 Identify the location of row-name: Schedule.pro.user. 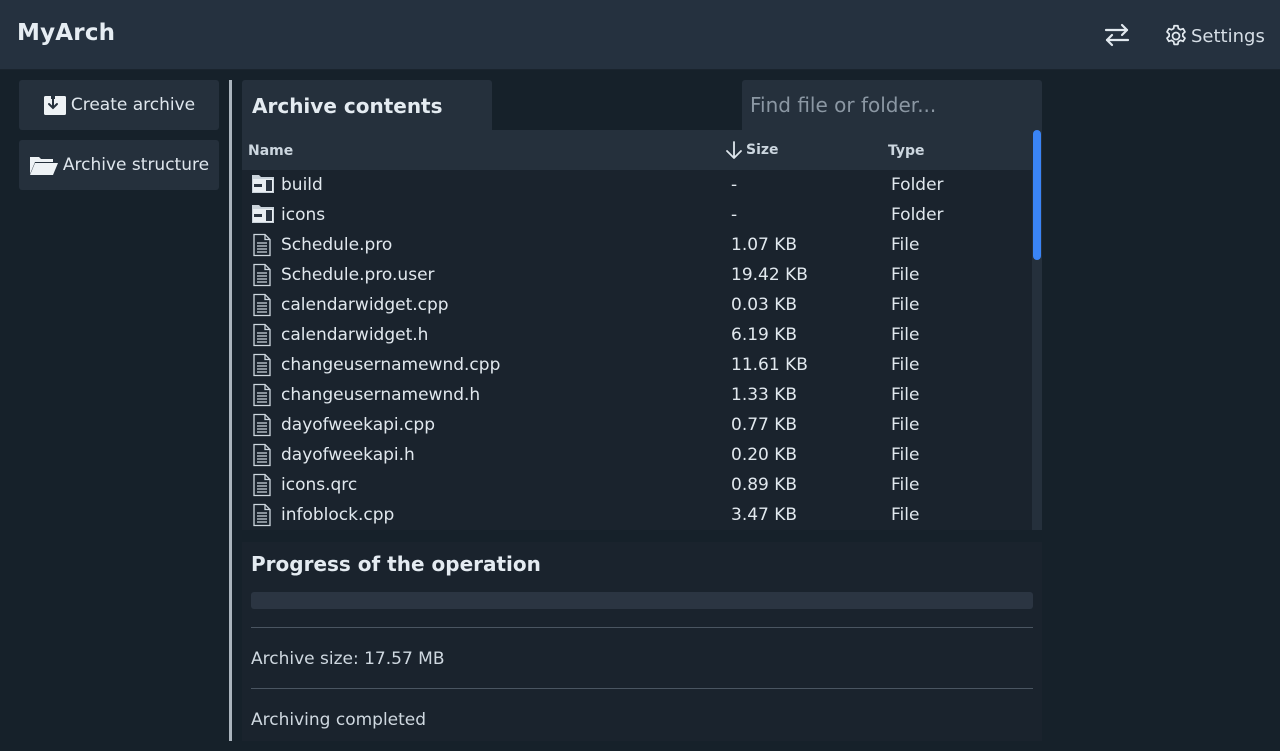
(358, 275).